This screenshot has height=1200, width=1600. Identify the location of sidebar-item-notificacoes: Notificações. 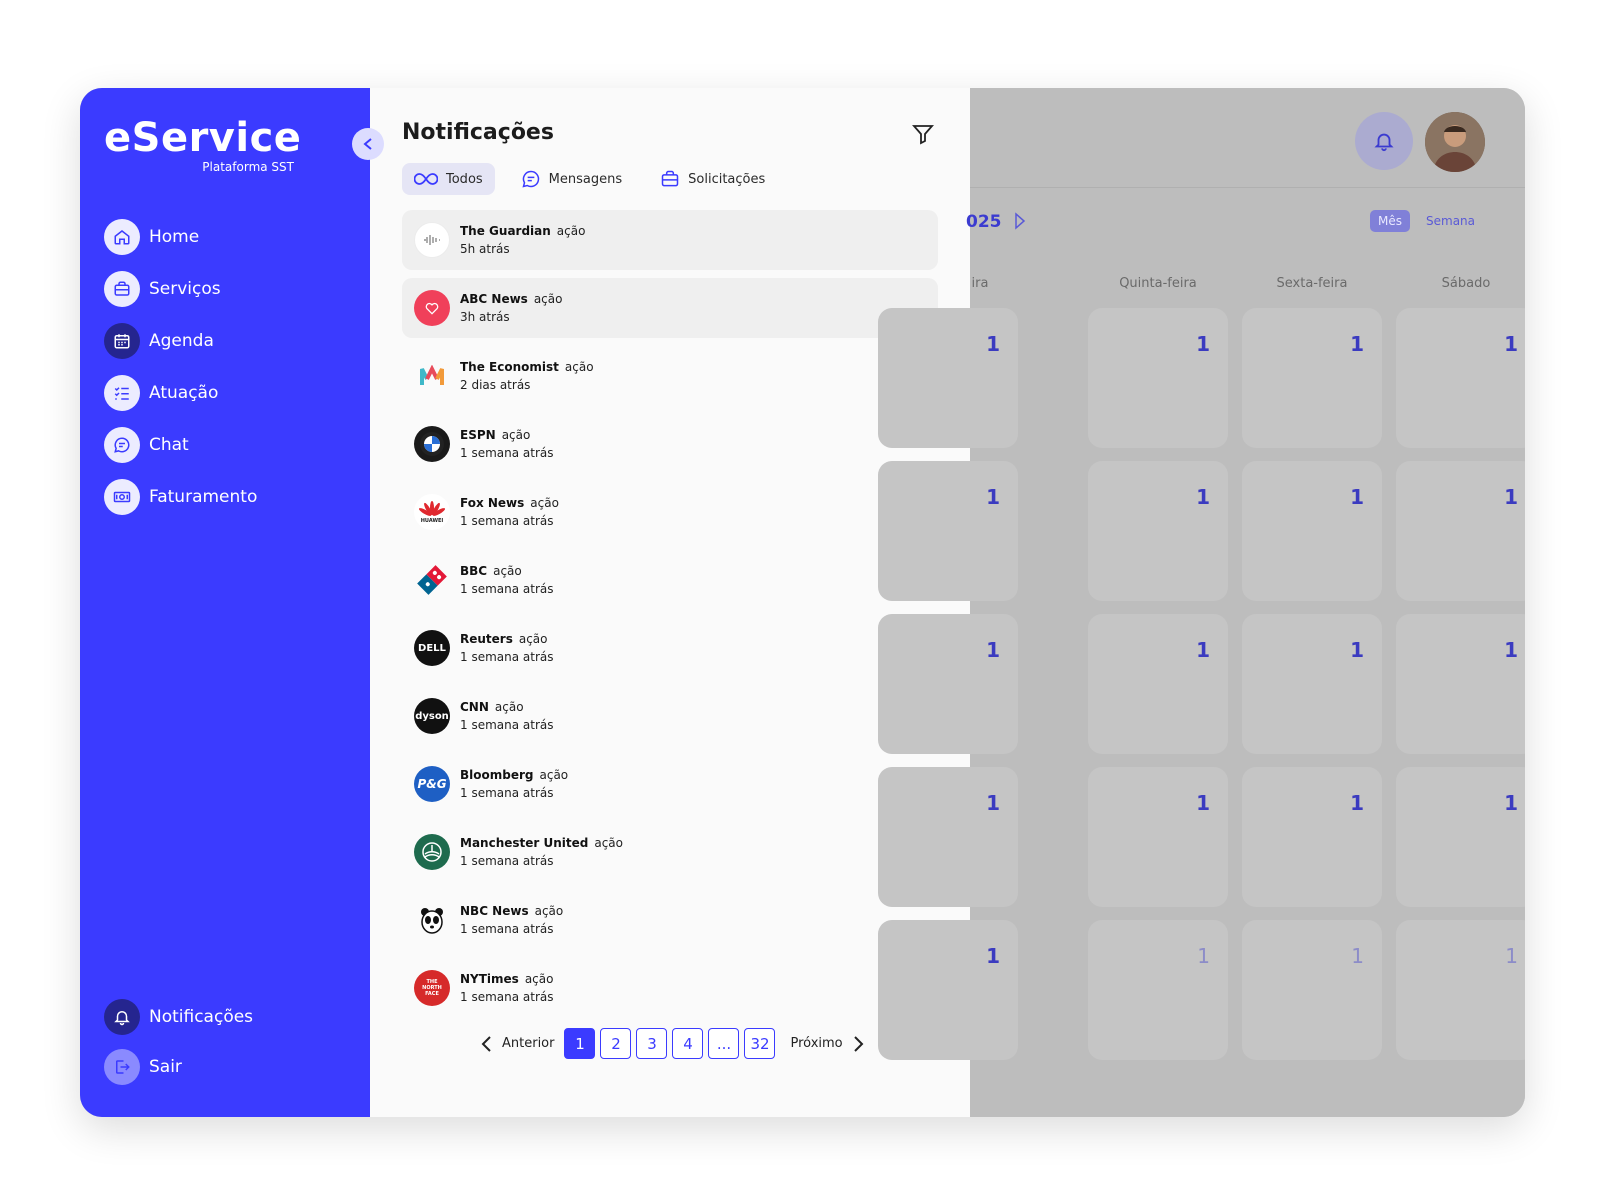
(178, 1017).